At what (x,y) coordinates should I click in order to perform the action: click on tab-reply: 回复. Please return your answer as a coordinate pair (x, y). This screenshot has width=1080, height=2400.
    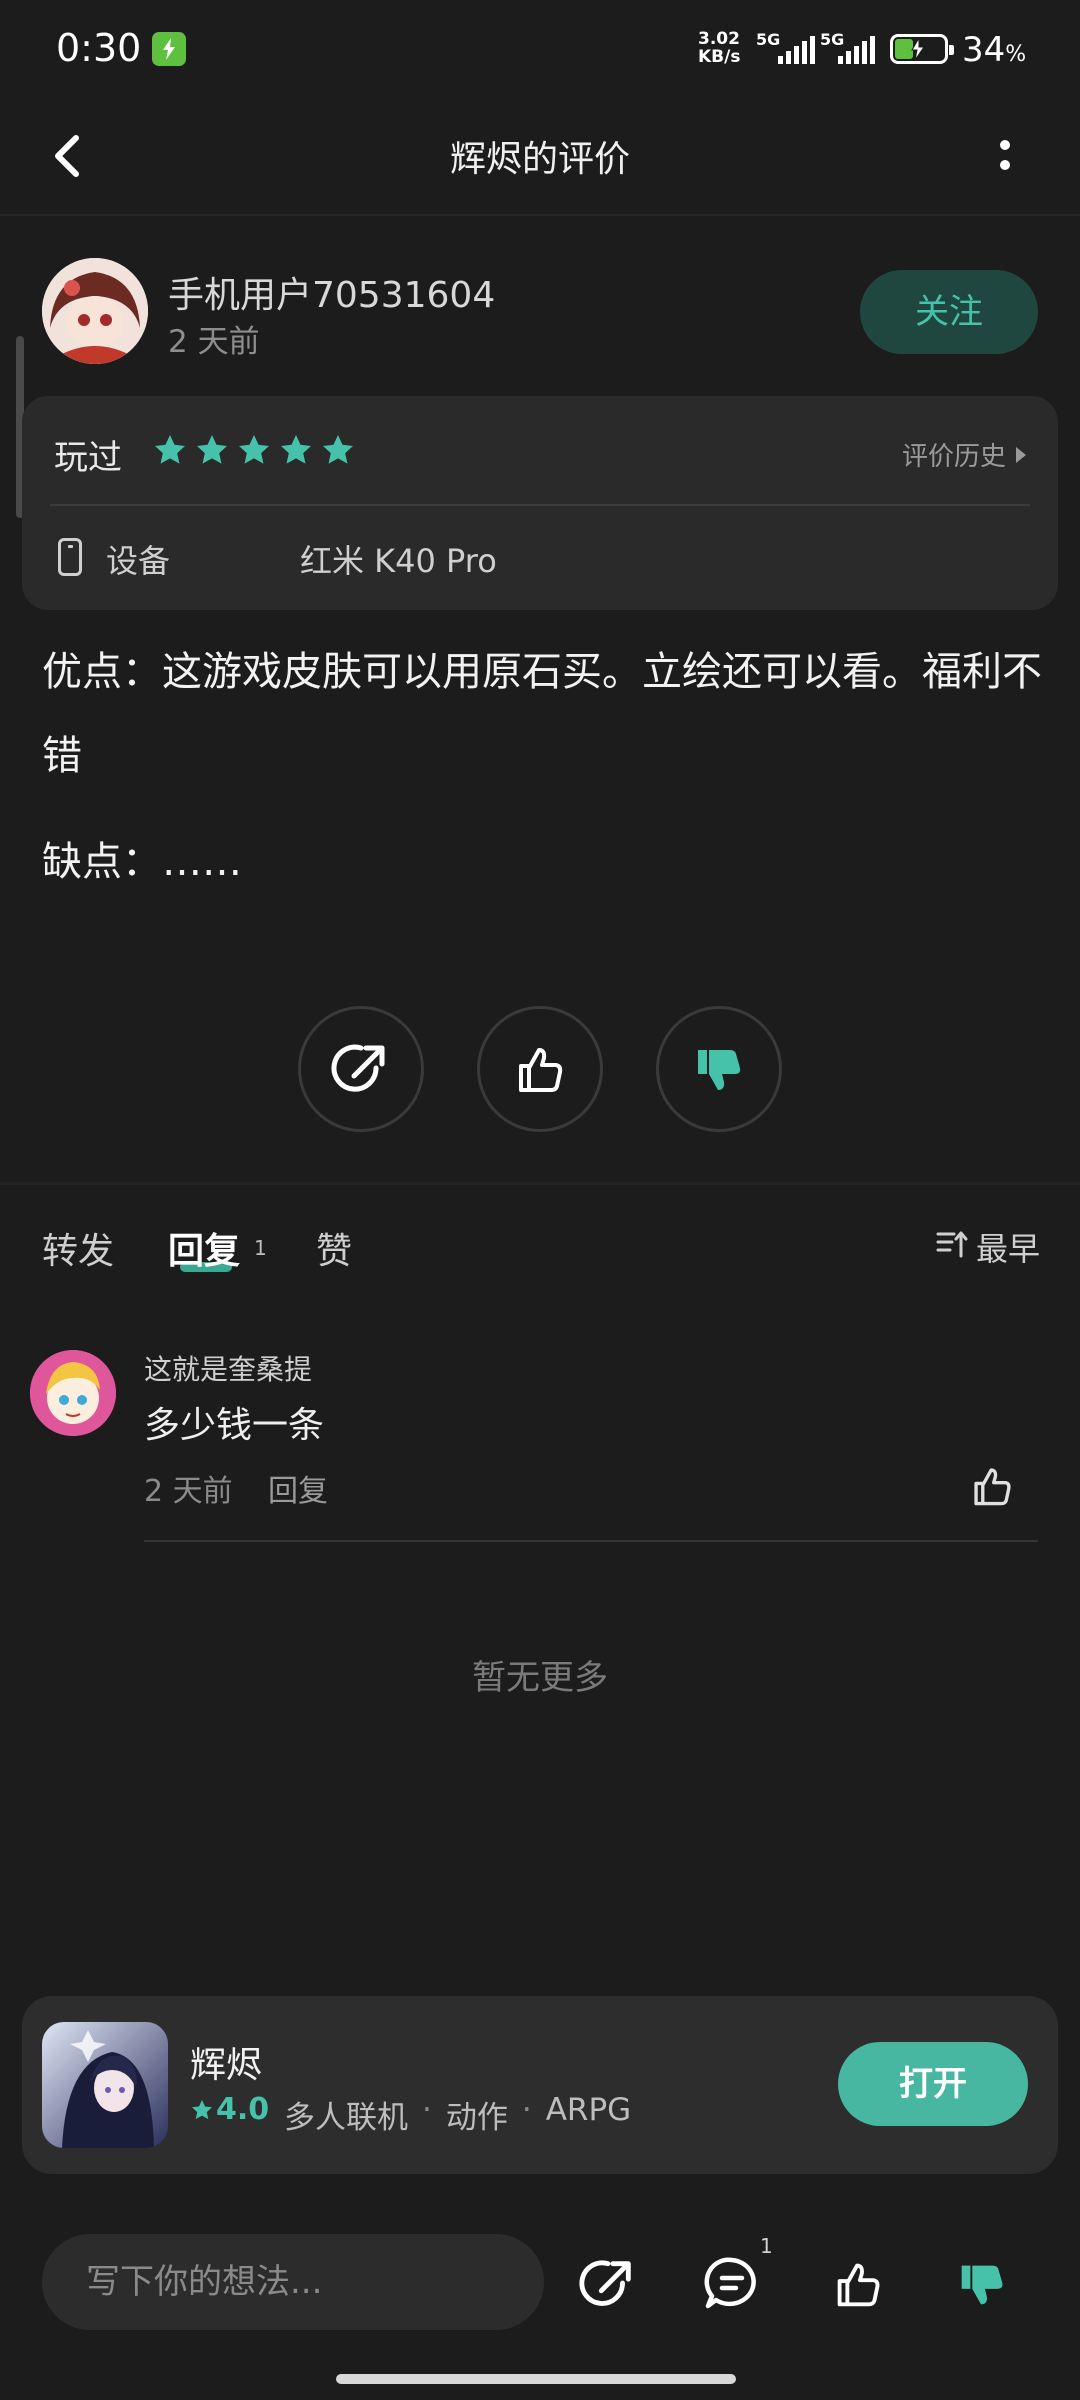
    Looking at the image, I should click on (204, 1248).